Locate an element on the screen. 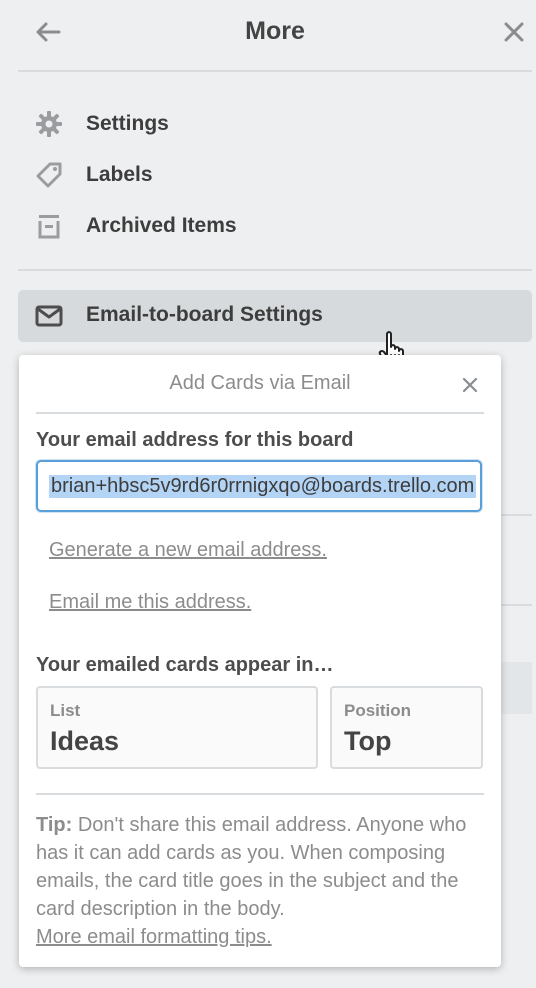 The image size is (536, 988). popover-title: Add Cards via Email is located at coordinates (260, 383).